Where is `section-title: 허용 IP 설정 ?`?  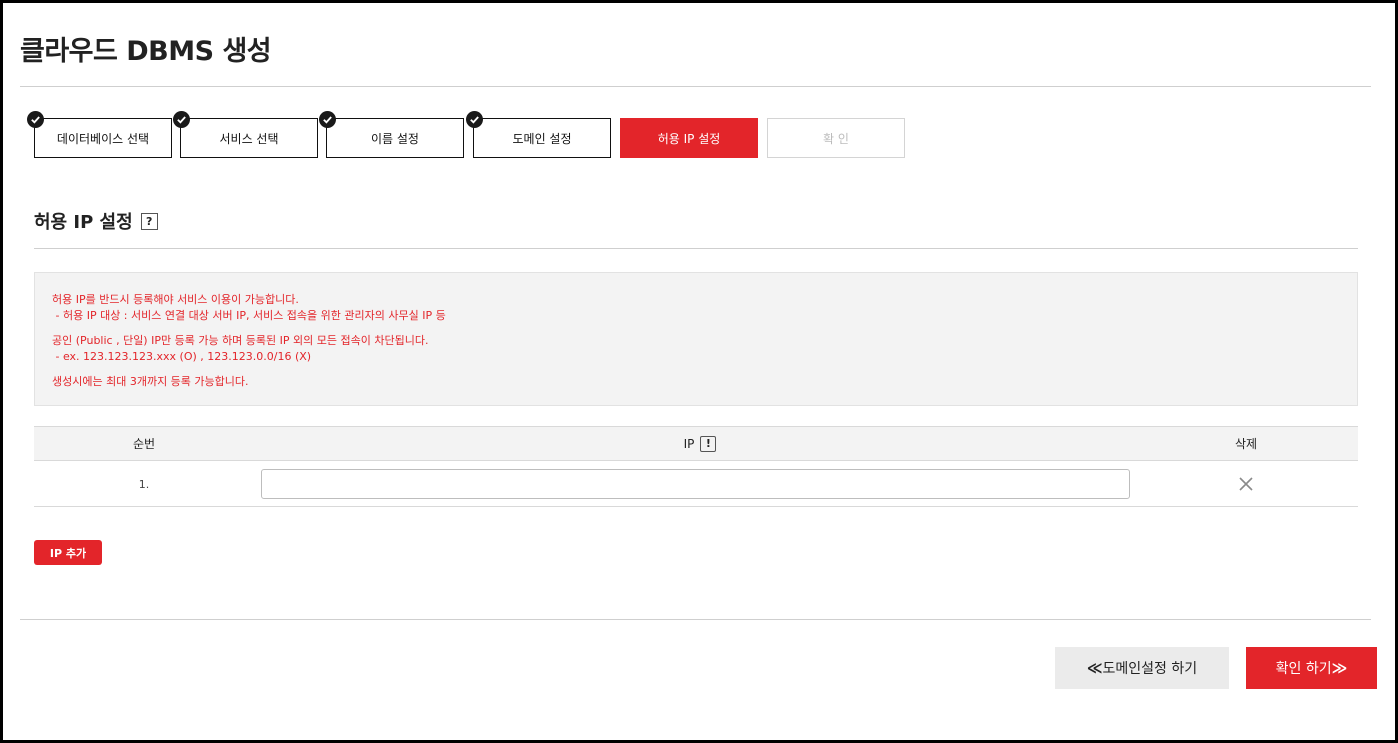
section-title: 허용 IP 설정 ? is located at coordinates (96, 221).